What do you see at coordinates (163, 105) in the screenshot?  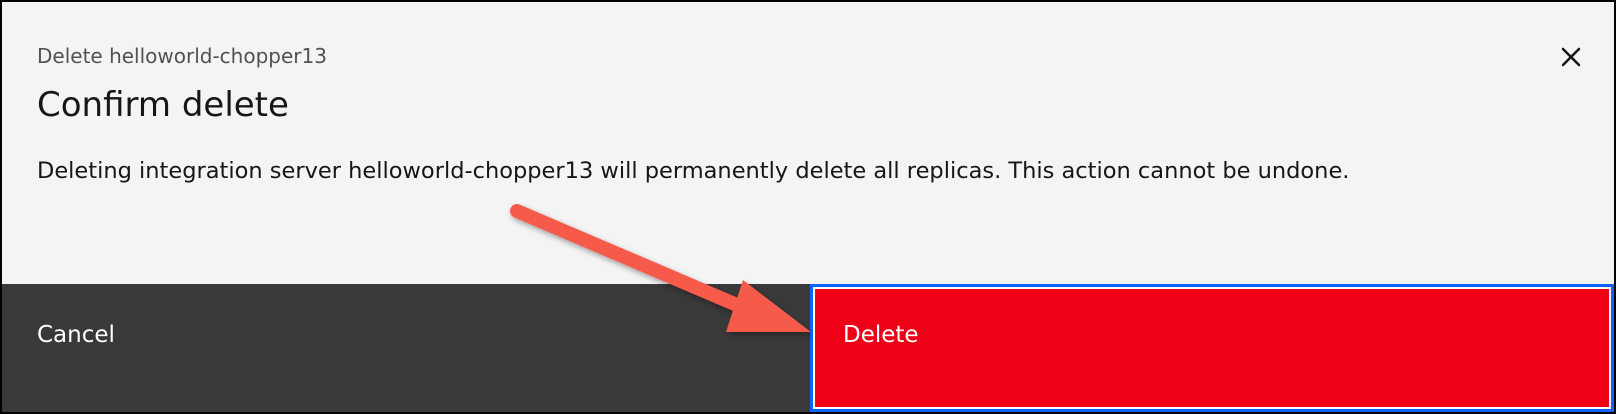 I see `modal-title: Confirm delete` at bounding box center [163, 105].